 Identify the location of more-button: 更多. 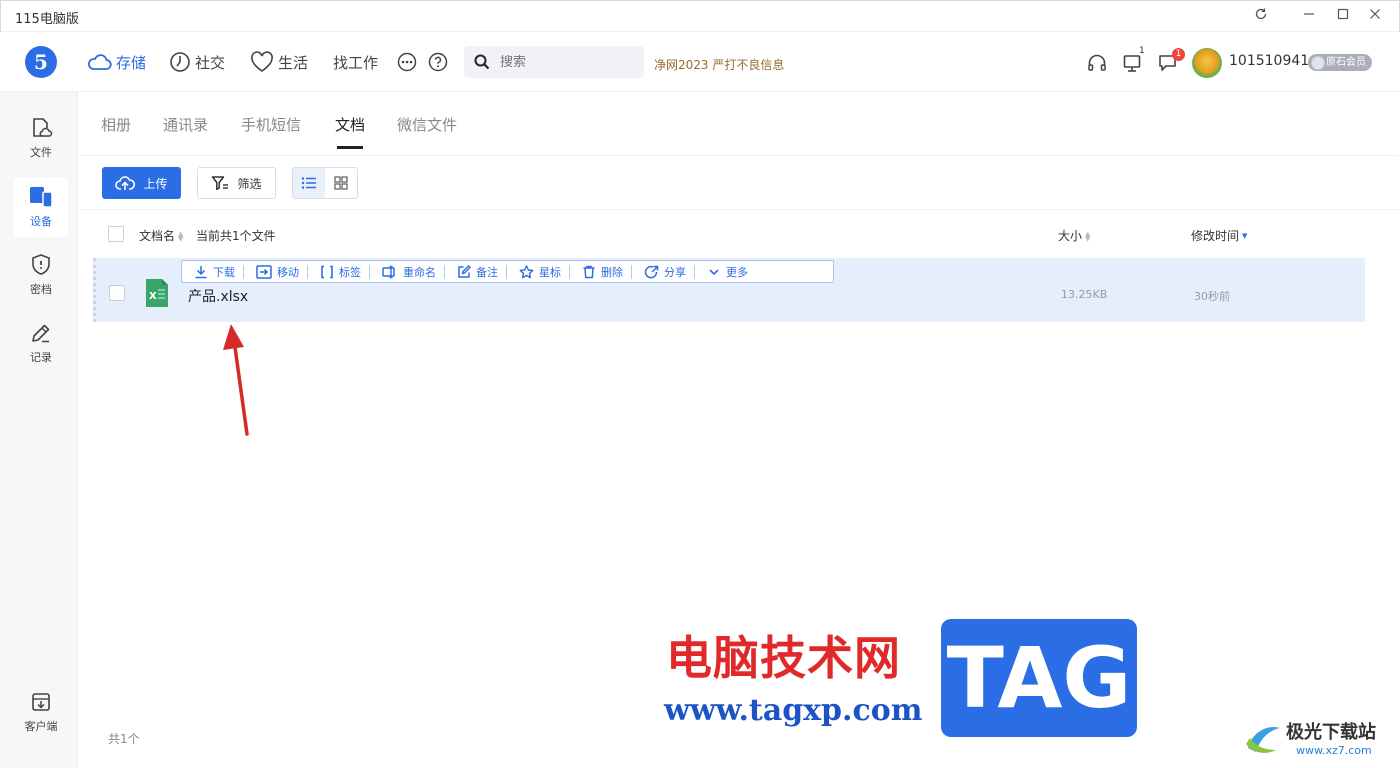
(725, 272).